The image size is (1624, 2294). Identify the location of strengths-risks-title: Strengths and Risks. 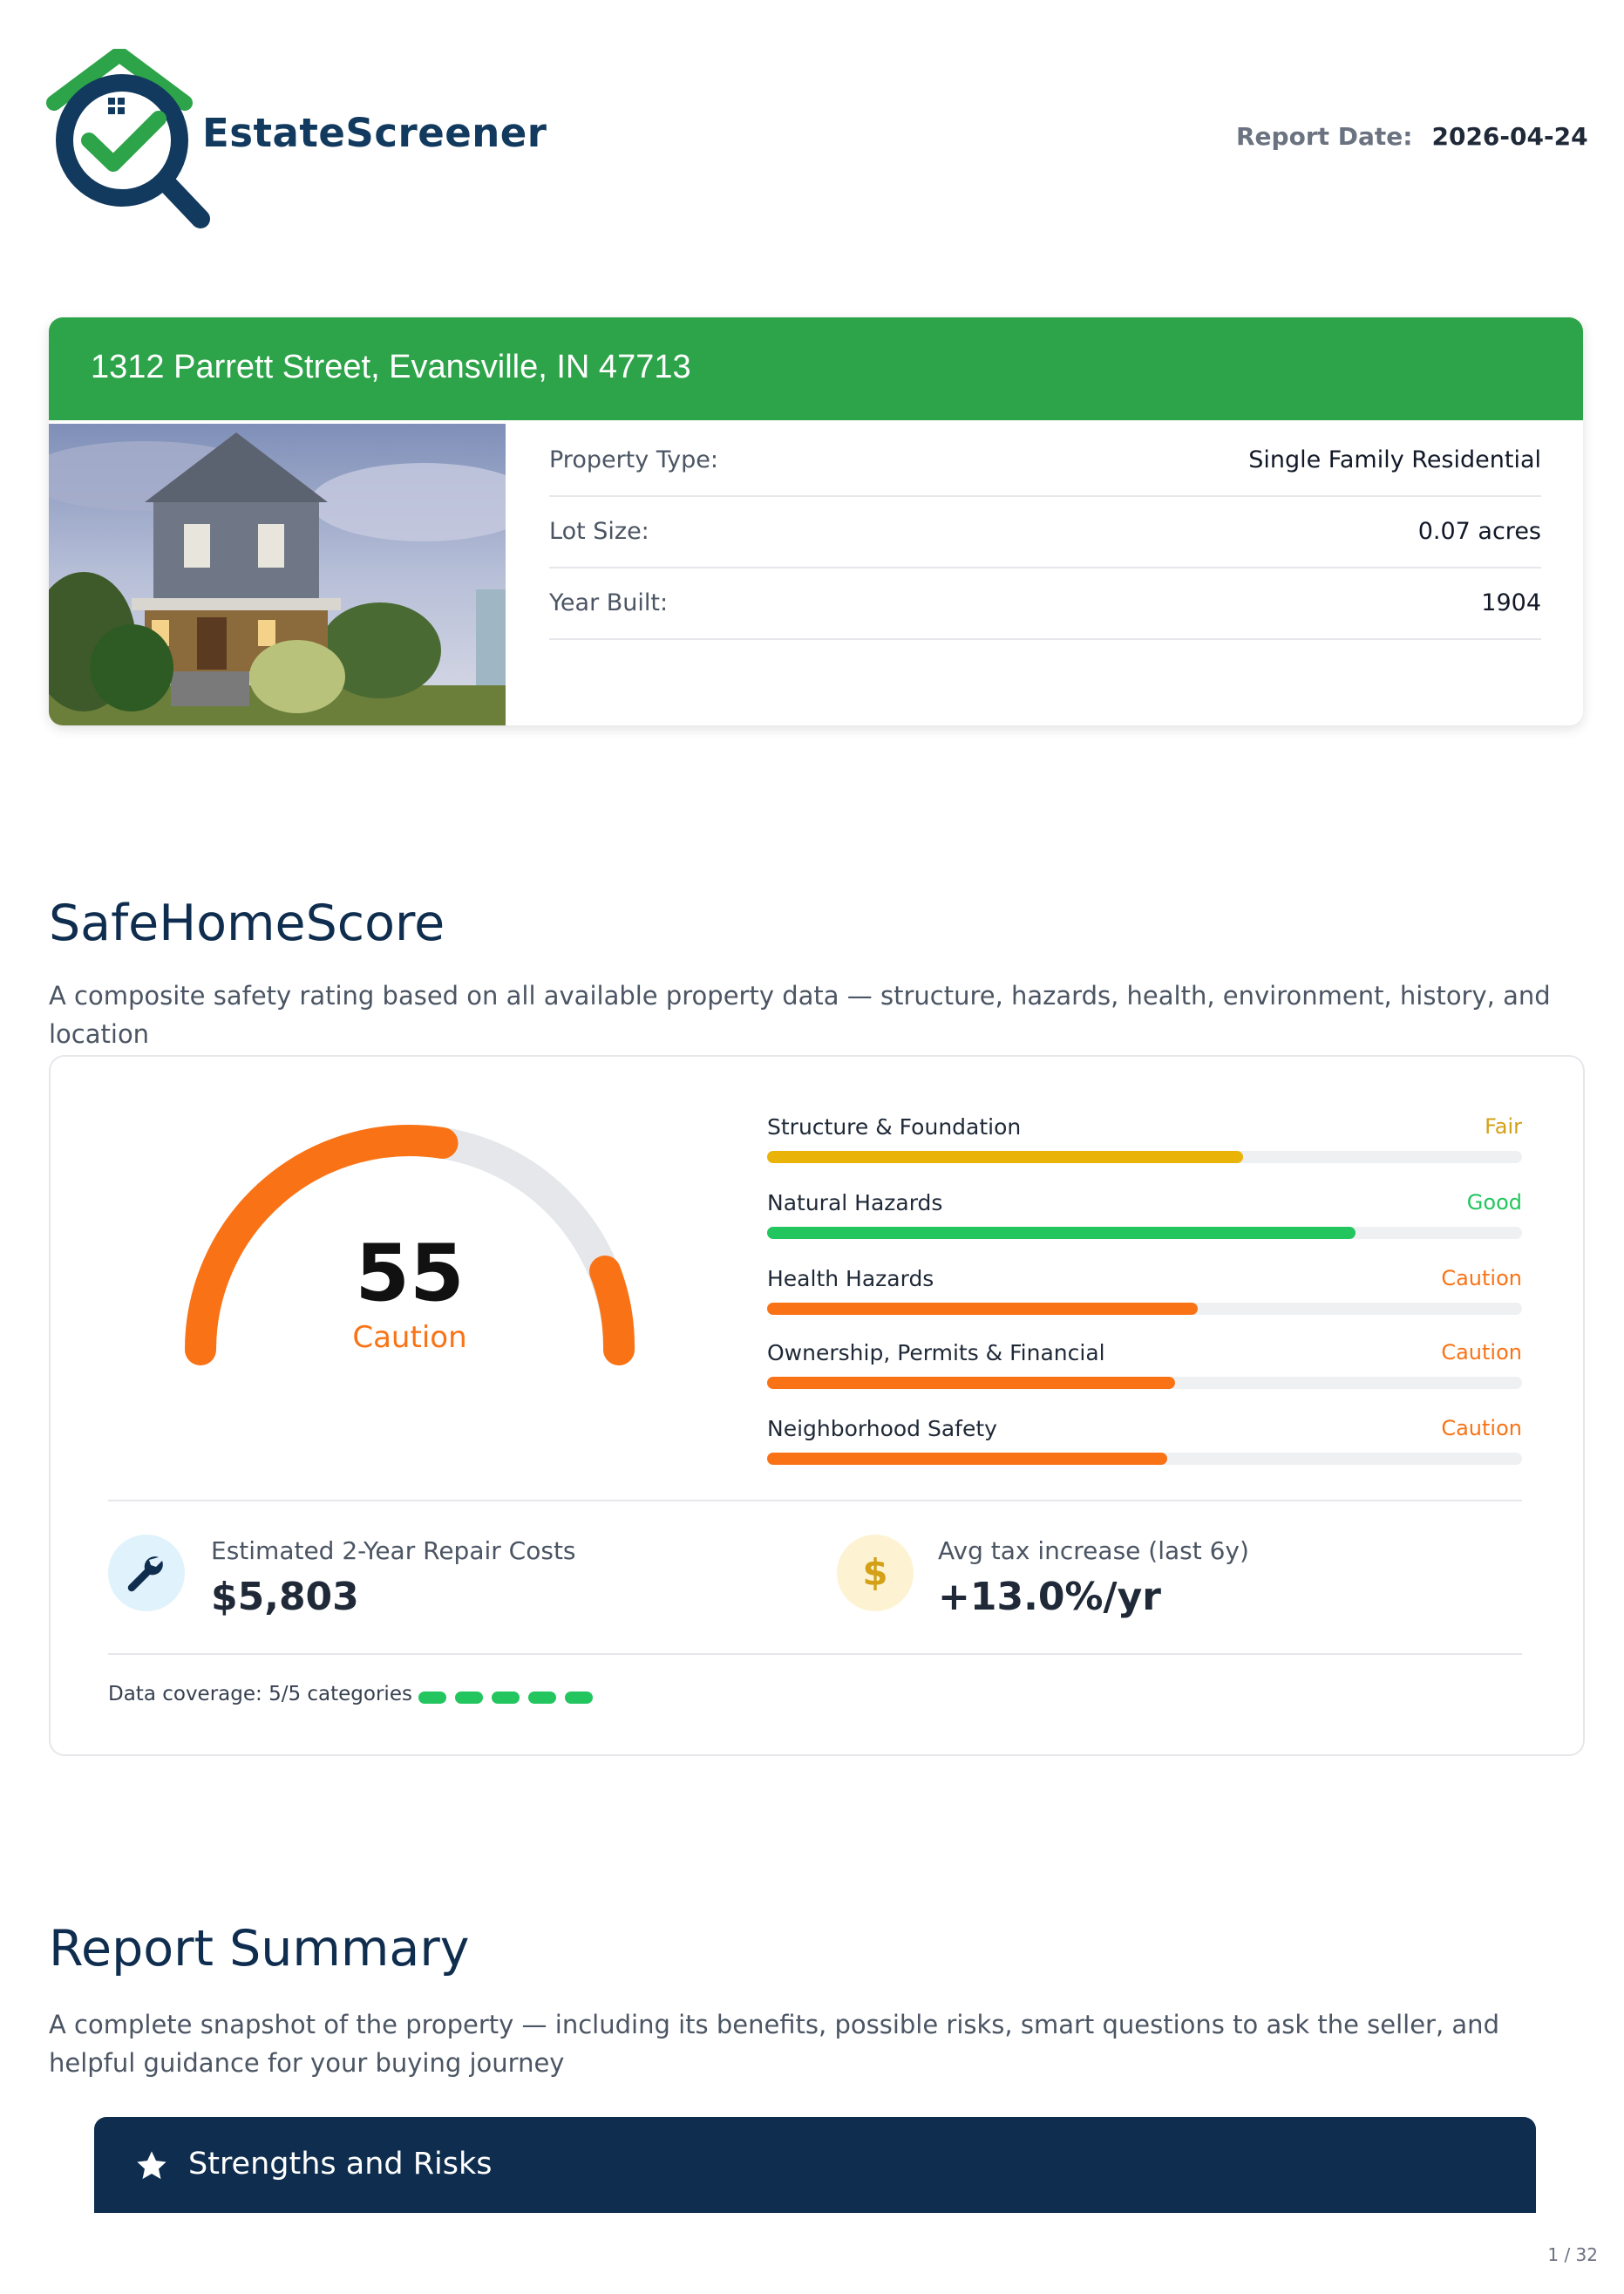
(340, 2164).